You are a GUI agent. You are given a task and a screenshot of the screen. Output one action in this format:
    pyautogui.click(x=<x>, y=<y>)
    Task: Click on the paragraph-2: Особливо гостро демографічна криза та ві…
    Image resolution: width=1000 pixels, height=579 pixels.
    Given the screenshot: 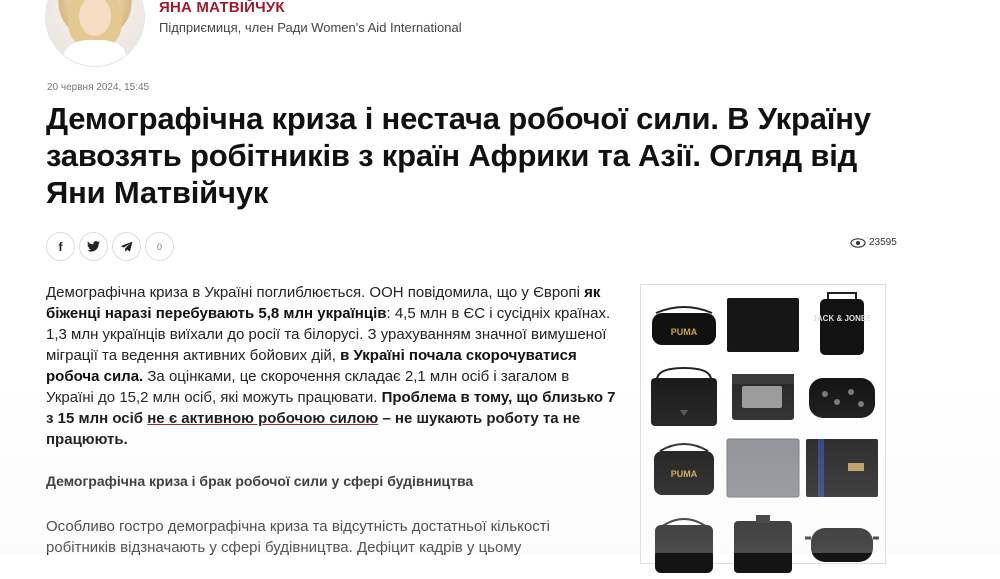 What is the action you would take?
    pyautogui.click(x=298, y=537)
    